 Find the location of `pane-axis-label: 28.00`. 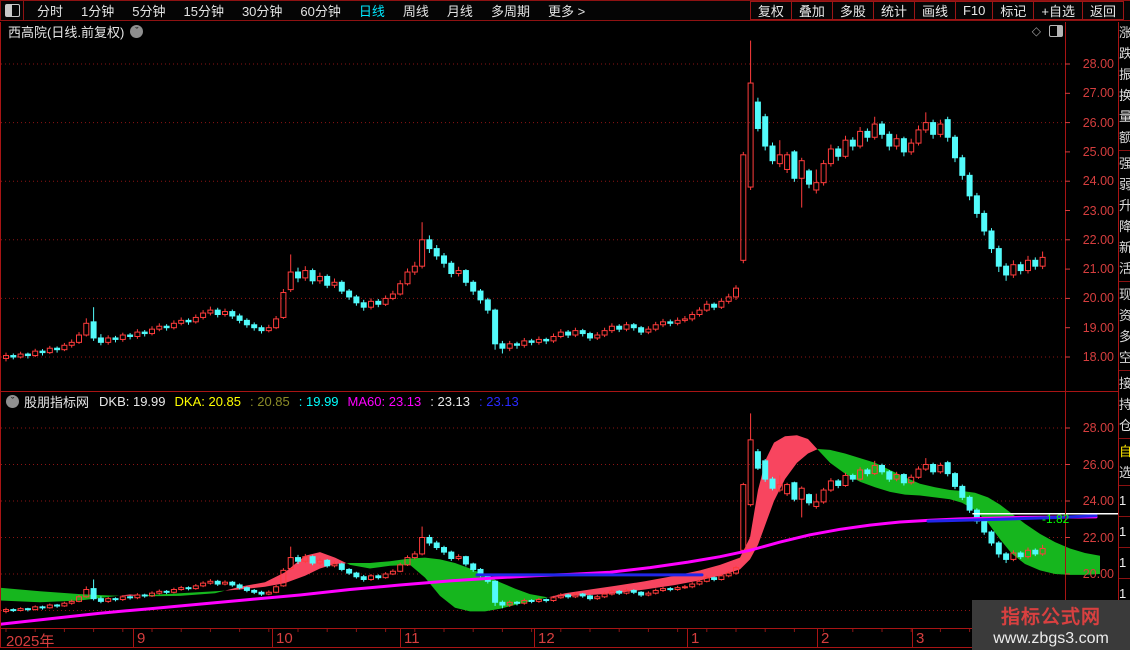

pane-axis-label: 28.00 is located at coordinates (1098, 428).